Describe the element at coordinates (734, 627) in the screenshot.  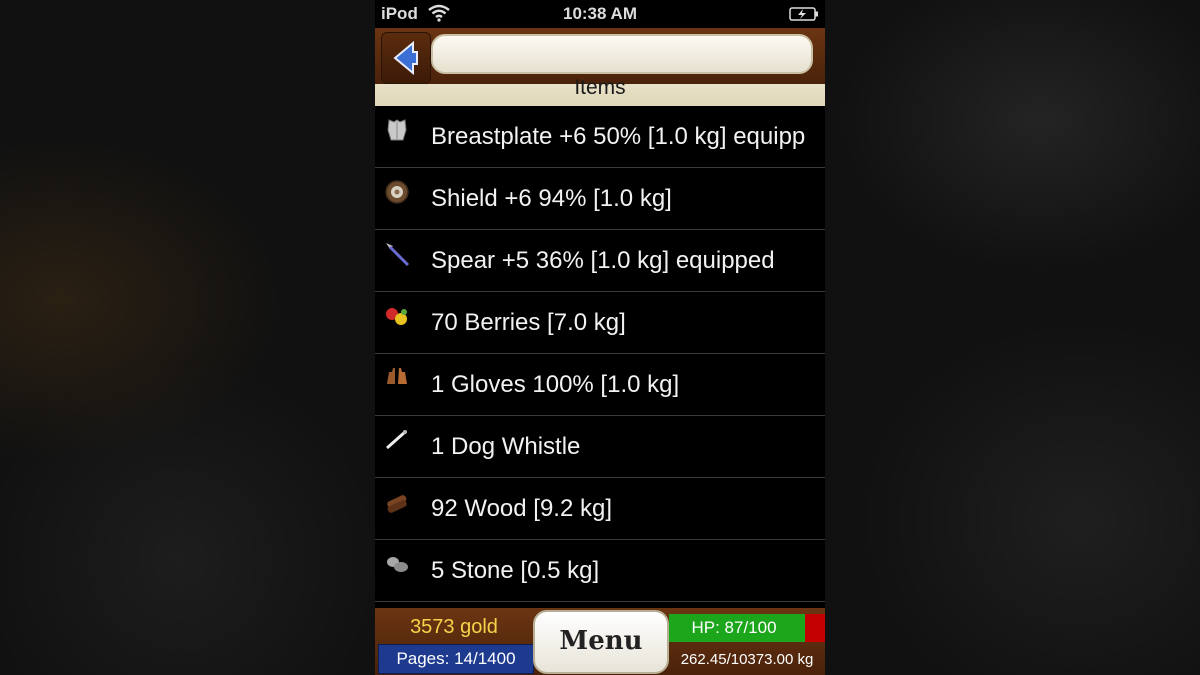
I see `hp-label: HP: 87/100` at that location.